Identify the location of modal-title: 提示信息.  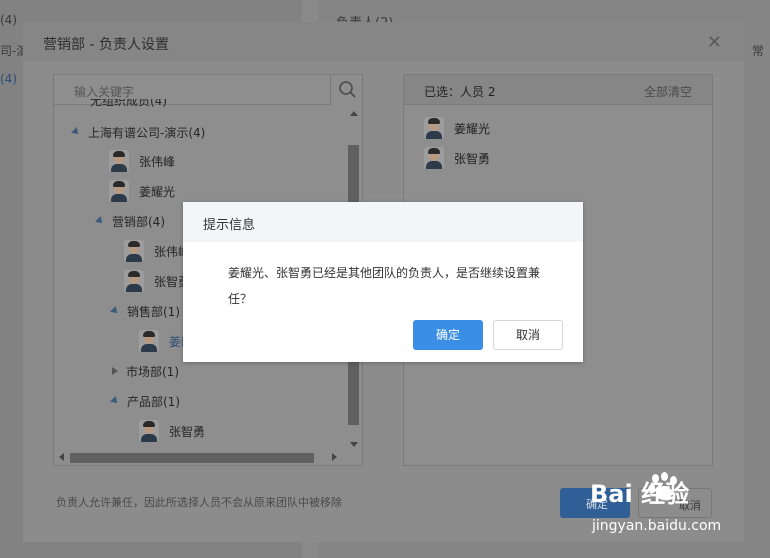
(229, 225).